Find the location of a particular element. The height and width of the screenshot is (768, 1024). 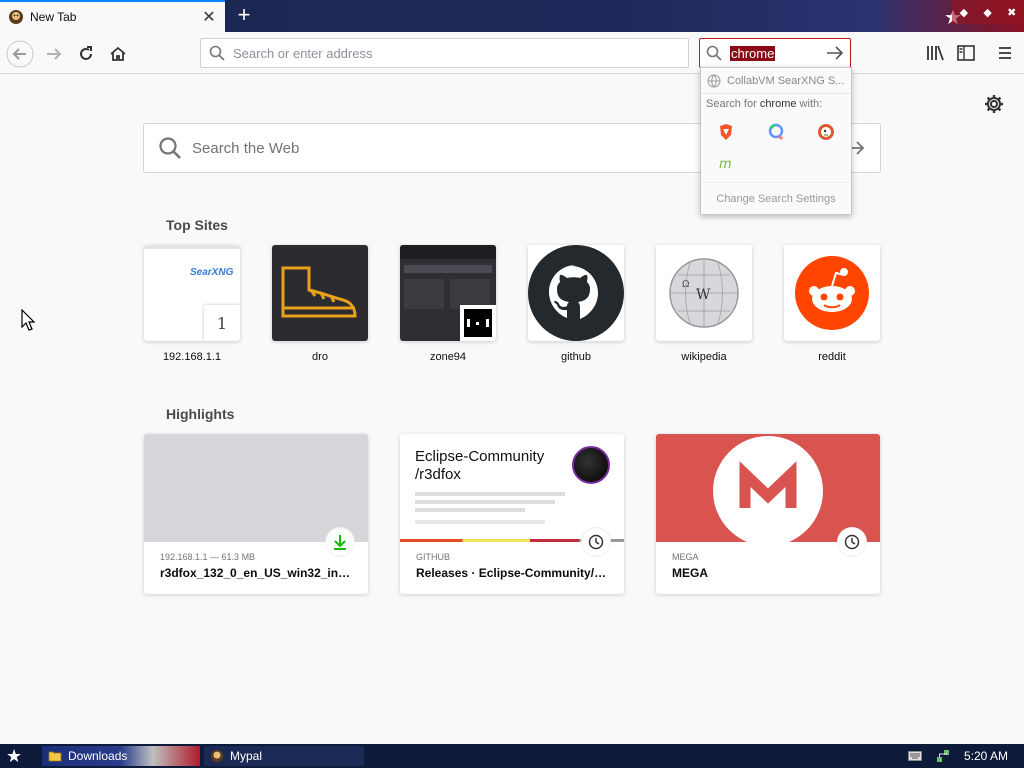

address-bar: Search or enter address is located at coordinates (444, 53).